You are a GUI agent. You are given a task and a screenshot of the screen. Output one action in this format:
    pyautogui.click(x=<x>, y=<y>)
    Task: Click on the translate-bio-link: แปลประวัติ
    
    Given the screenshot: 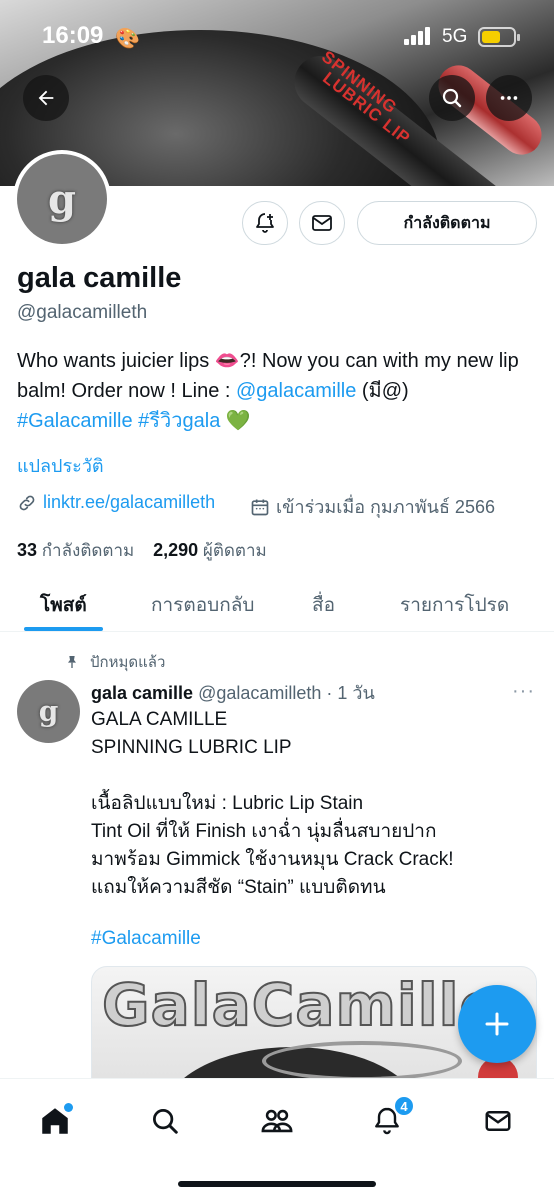 What is the action you would take?
    pyautogui.click(x=60, y=465)
    